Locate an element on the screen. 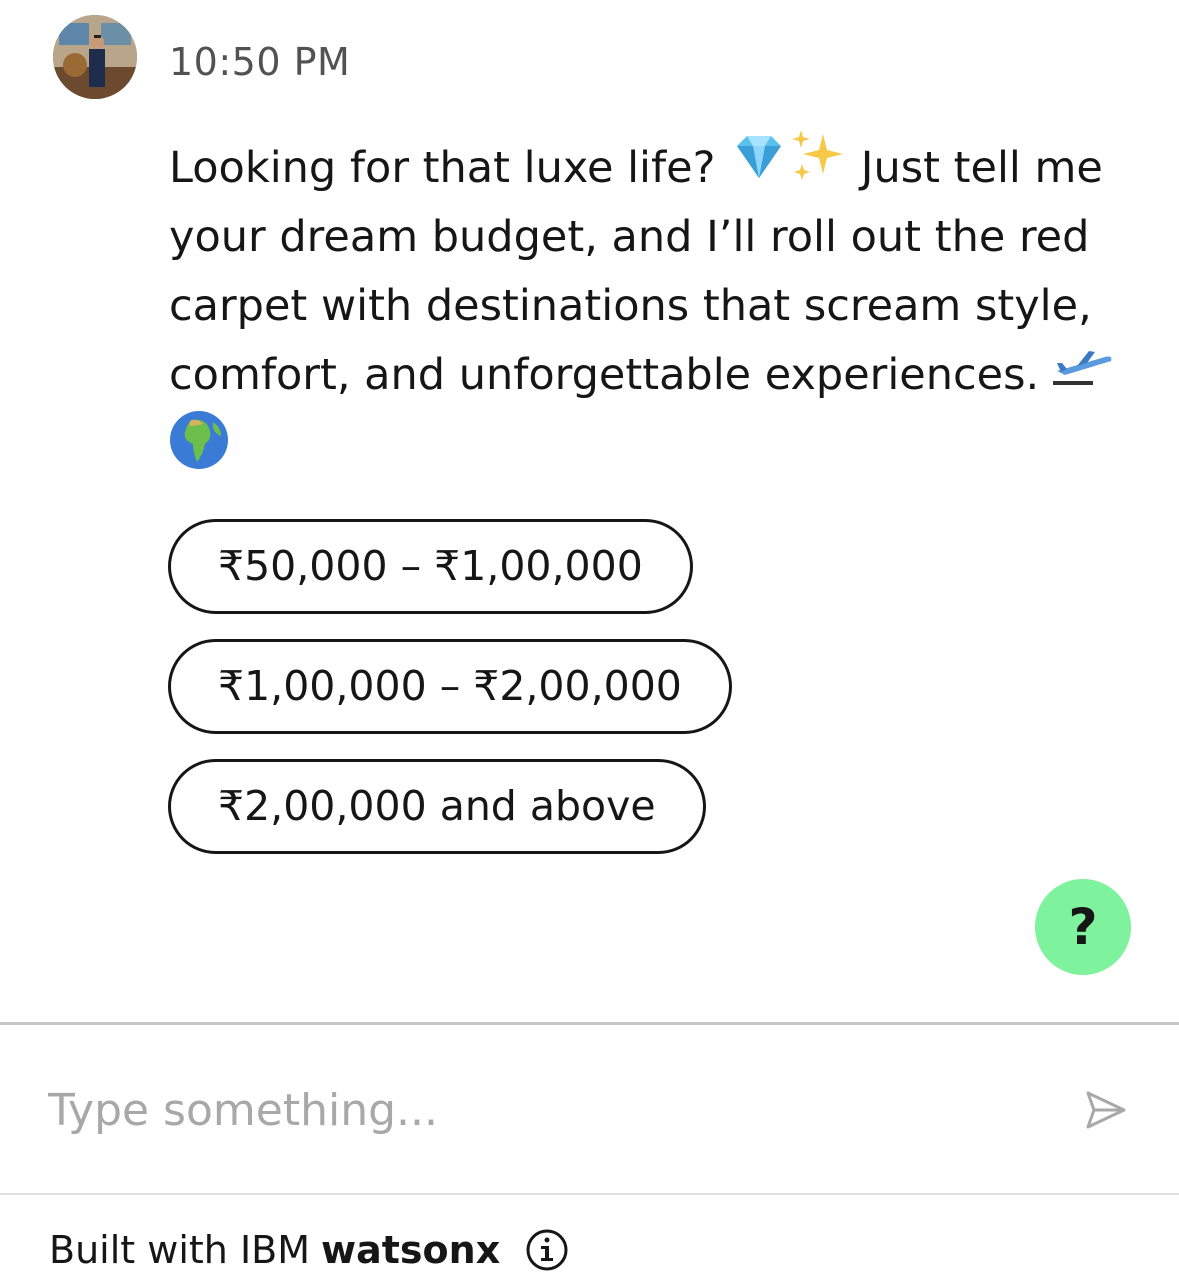 This screenshot has height=1287, width=1179. airplane-departure-icon is located at coordinates (1083, 375).